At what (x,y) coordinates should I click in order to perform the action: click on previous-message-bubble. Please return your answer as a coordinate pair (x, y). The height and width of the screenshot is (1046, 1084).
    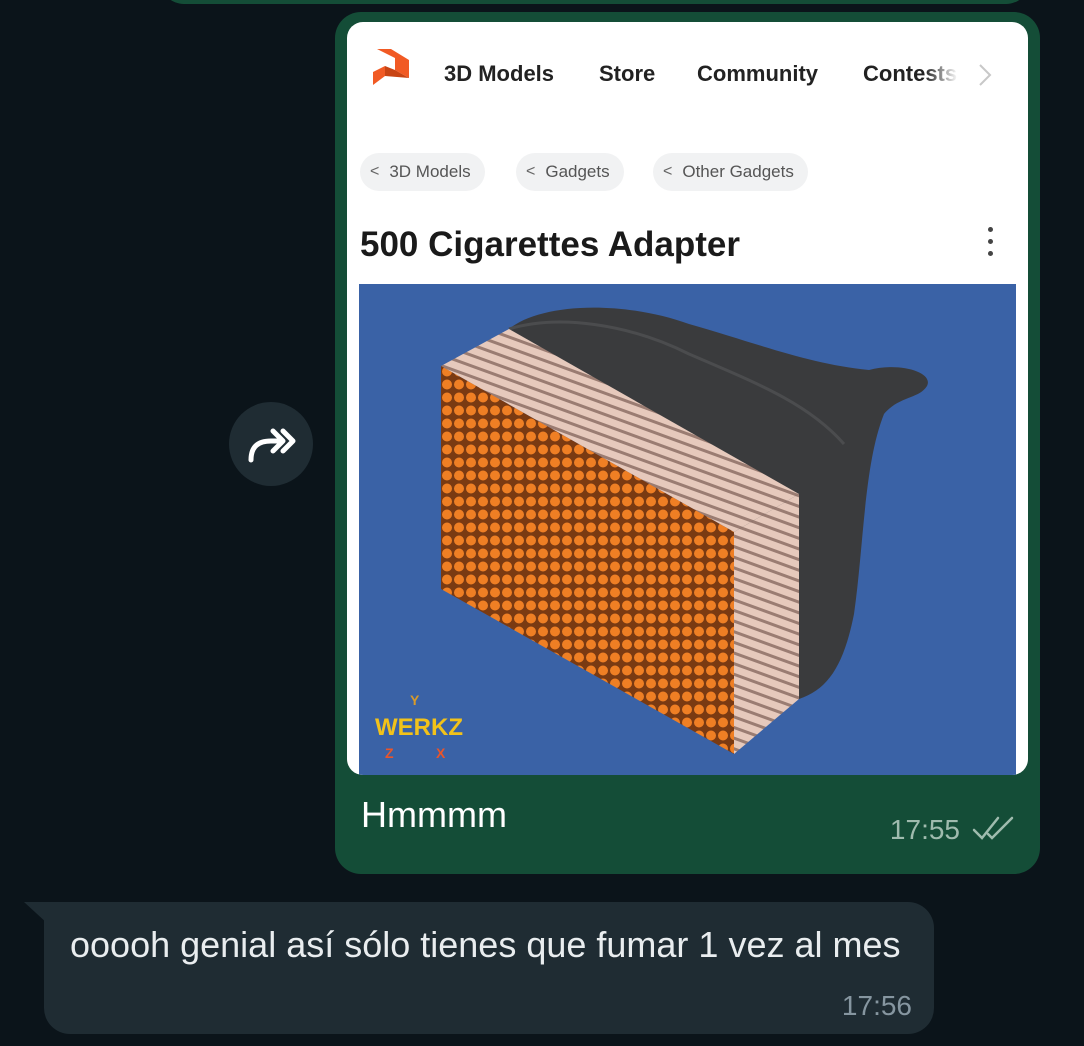
    Looking at the image, I should click on (595, 2).